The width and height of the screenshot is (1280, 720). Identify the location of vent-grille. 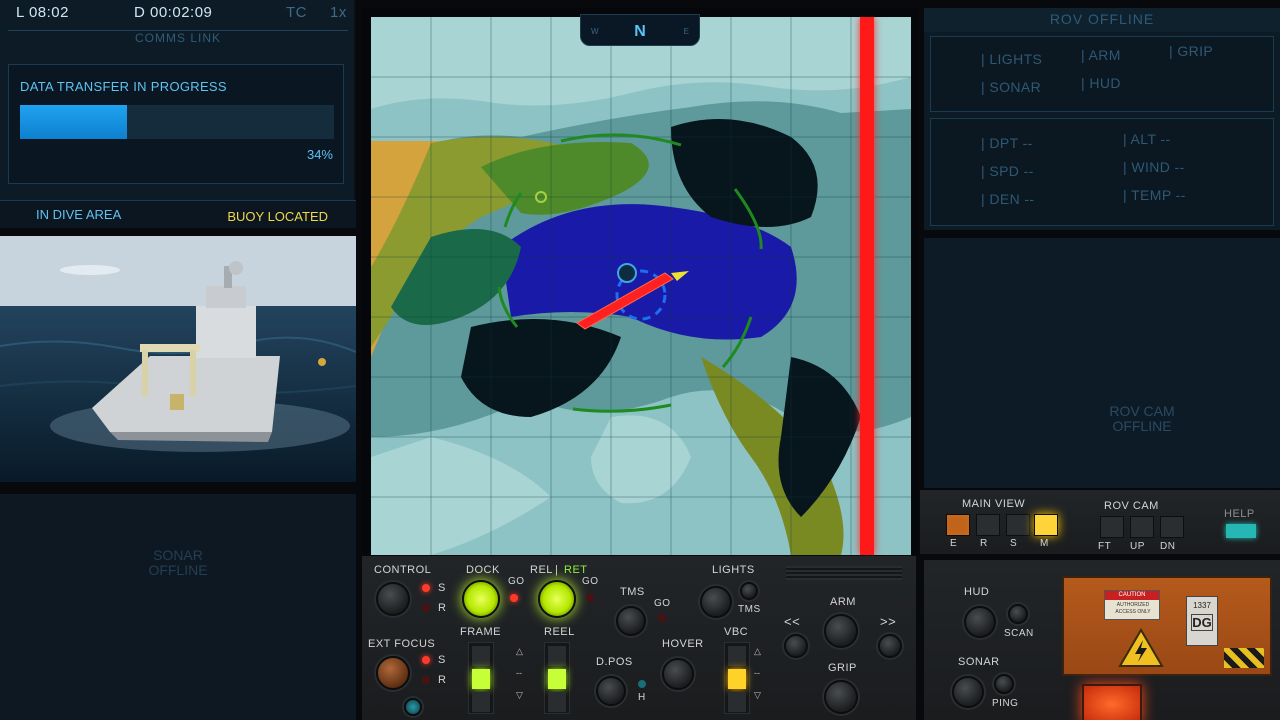
(844, 573).